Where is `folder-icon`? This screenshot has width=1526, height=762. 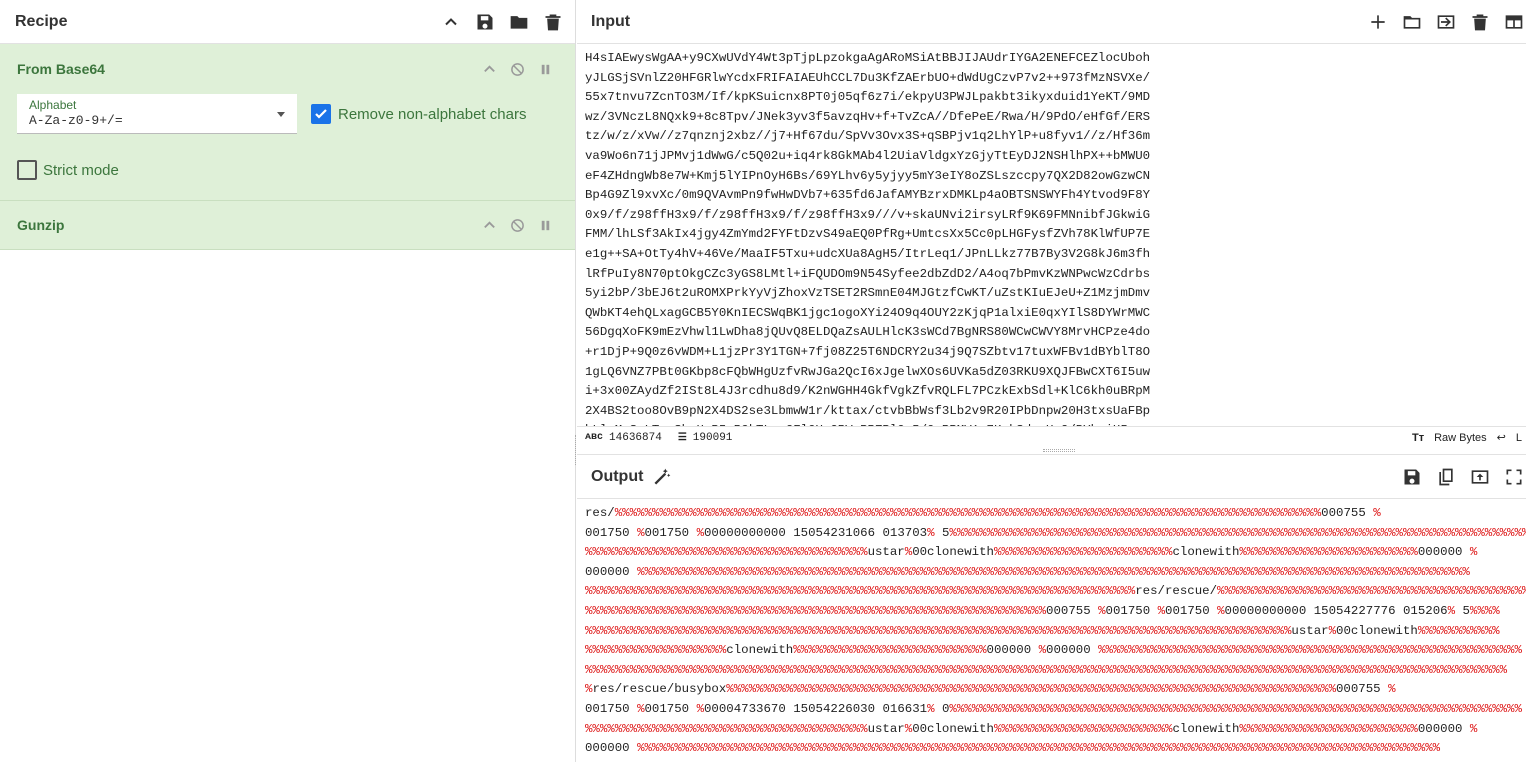
folder-icon is located at coordinates (519, 22).